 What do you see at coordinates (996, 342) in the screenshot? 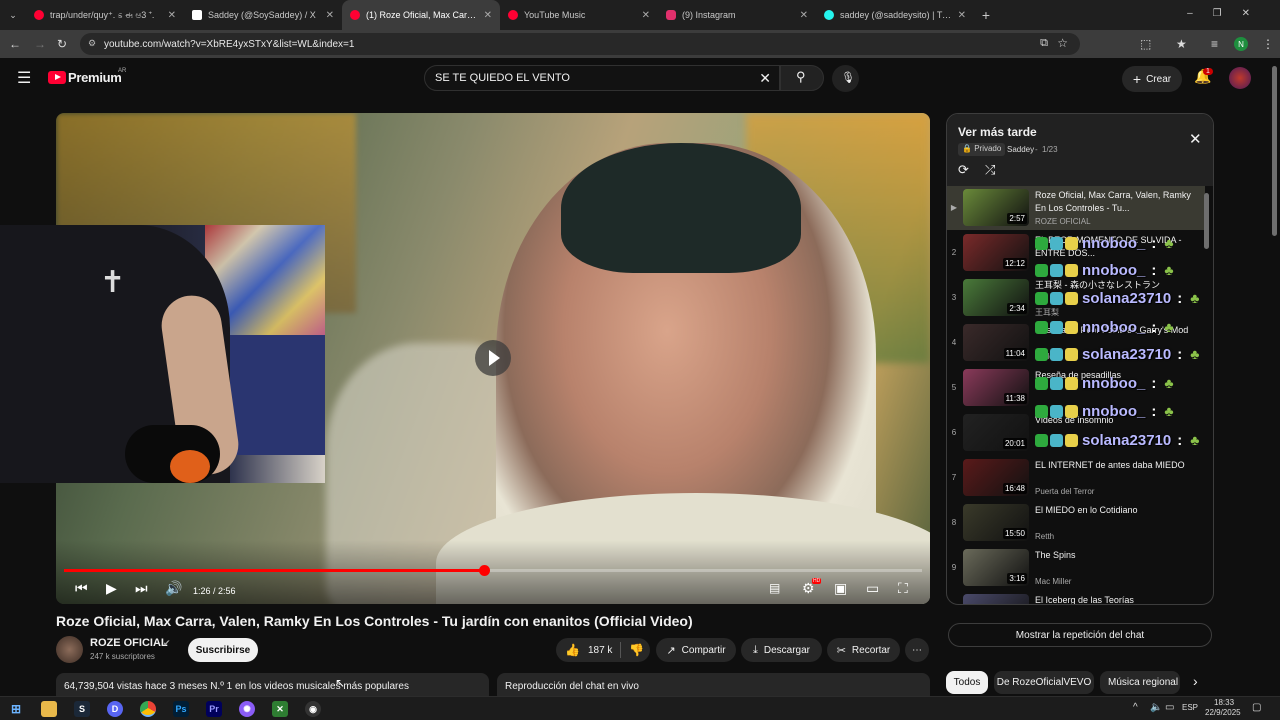
I see `playlist-item-thumbnail: 11:04` at bounding box center [996, 342].